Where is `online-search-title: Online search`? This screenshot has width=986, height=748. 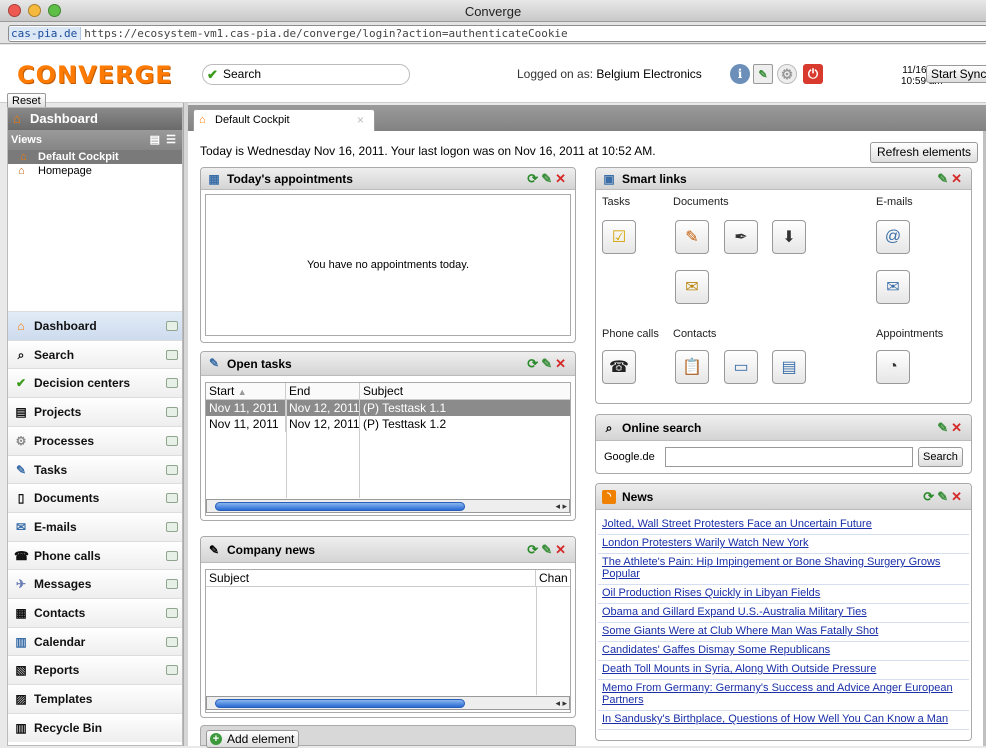 online-search-title: Online search is located at coordinates (662, 428).